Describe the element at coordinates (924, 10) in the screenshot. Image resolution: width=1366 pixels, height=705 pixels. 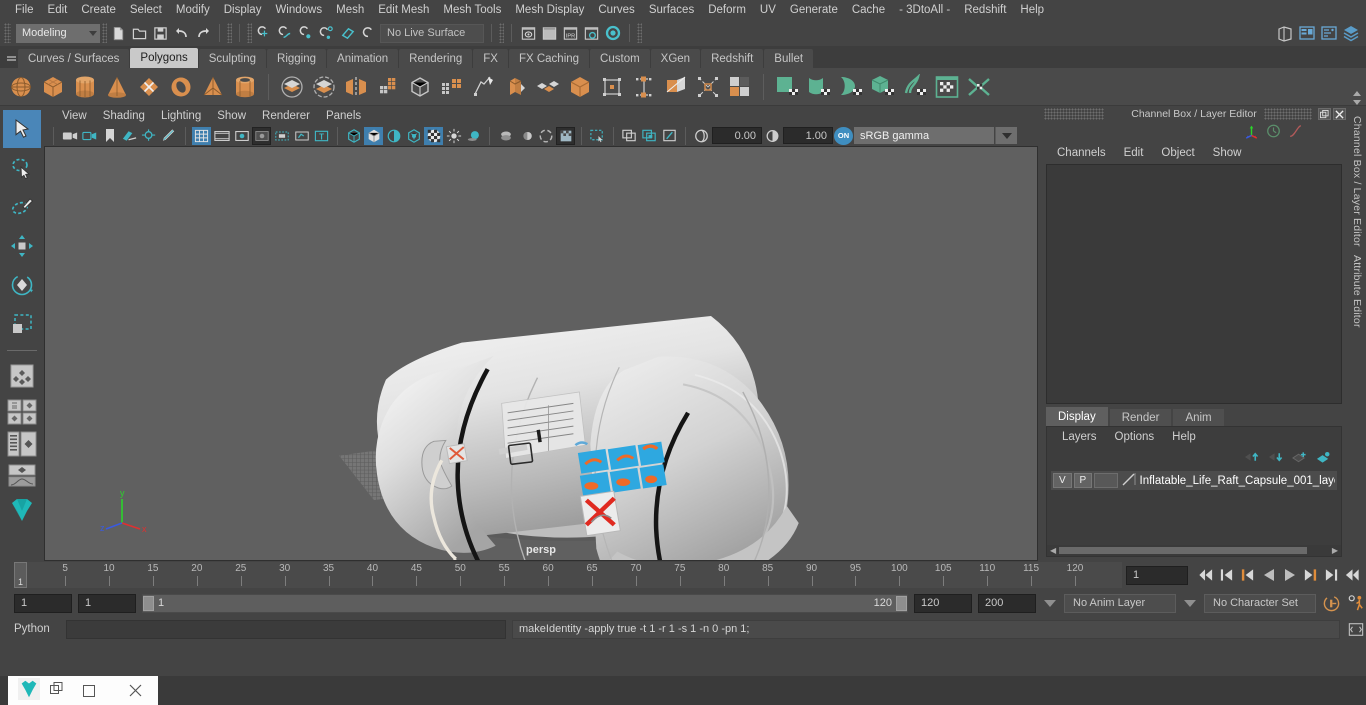
I see `menu-3dtoall: - 3DtoAll -` at that location.